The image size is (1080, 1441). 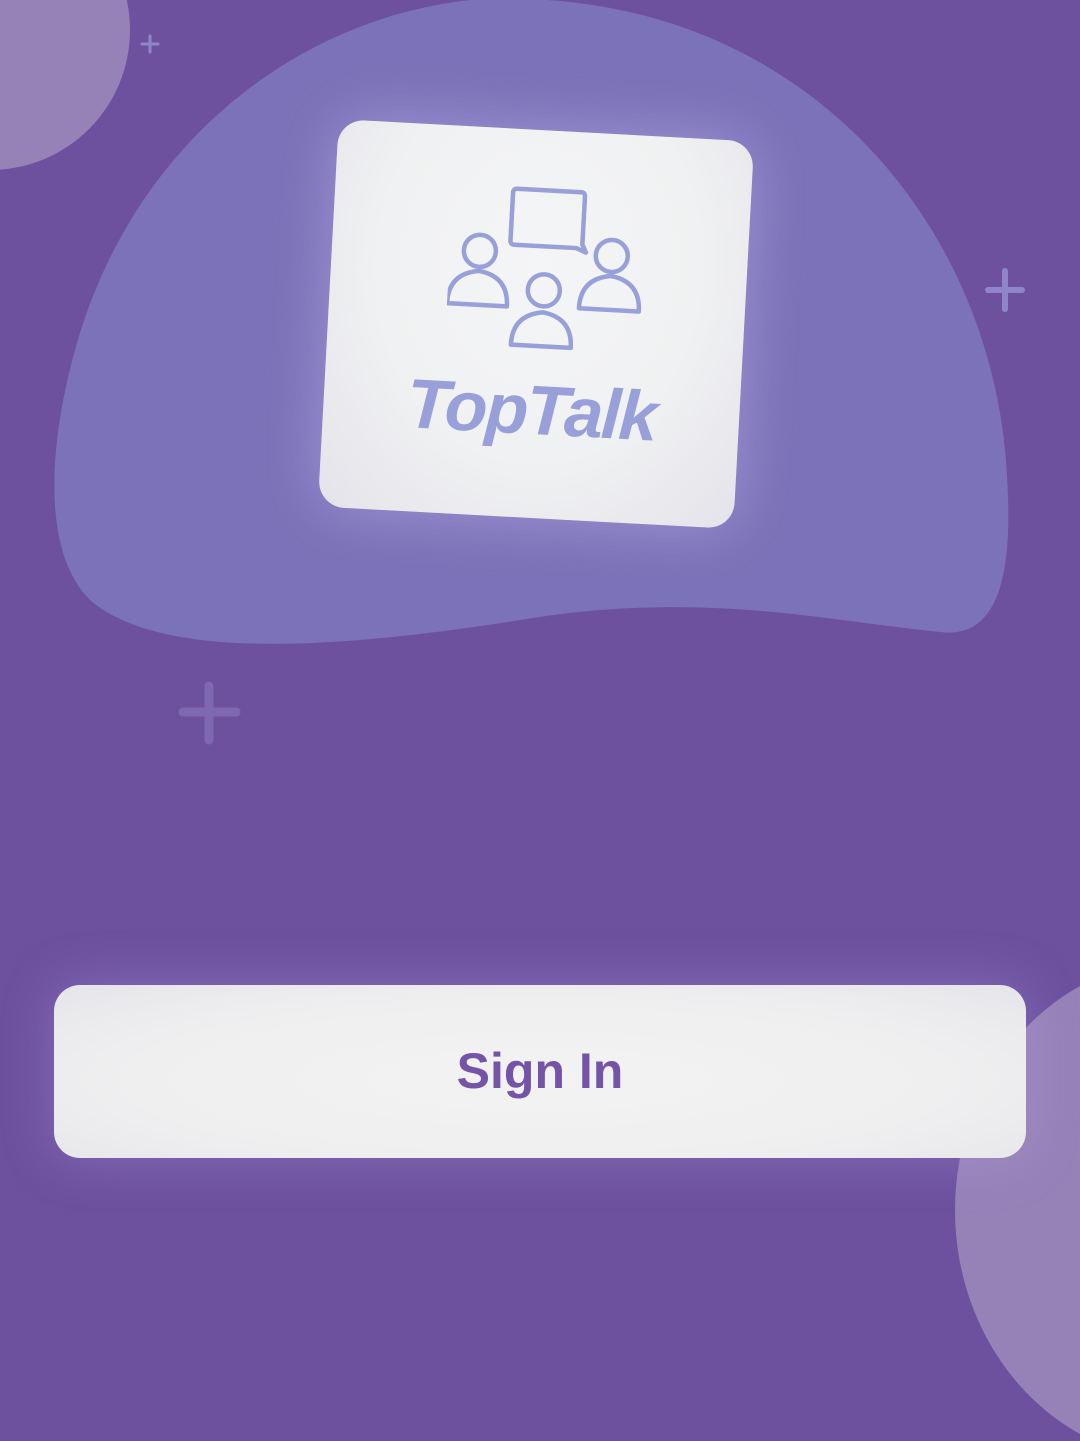 I want to click on app-logo-card: TopTalk, so click(x=536, y=324).